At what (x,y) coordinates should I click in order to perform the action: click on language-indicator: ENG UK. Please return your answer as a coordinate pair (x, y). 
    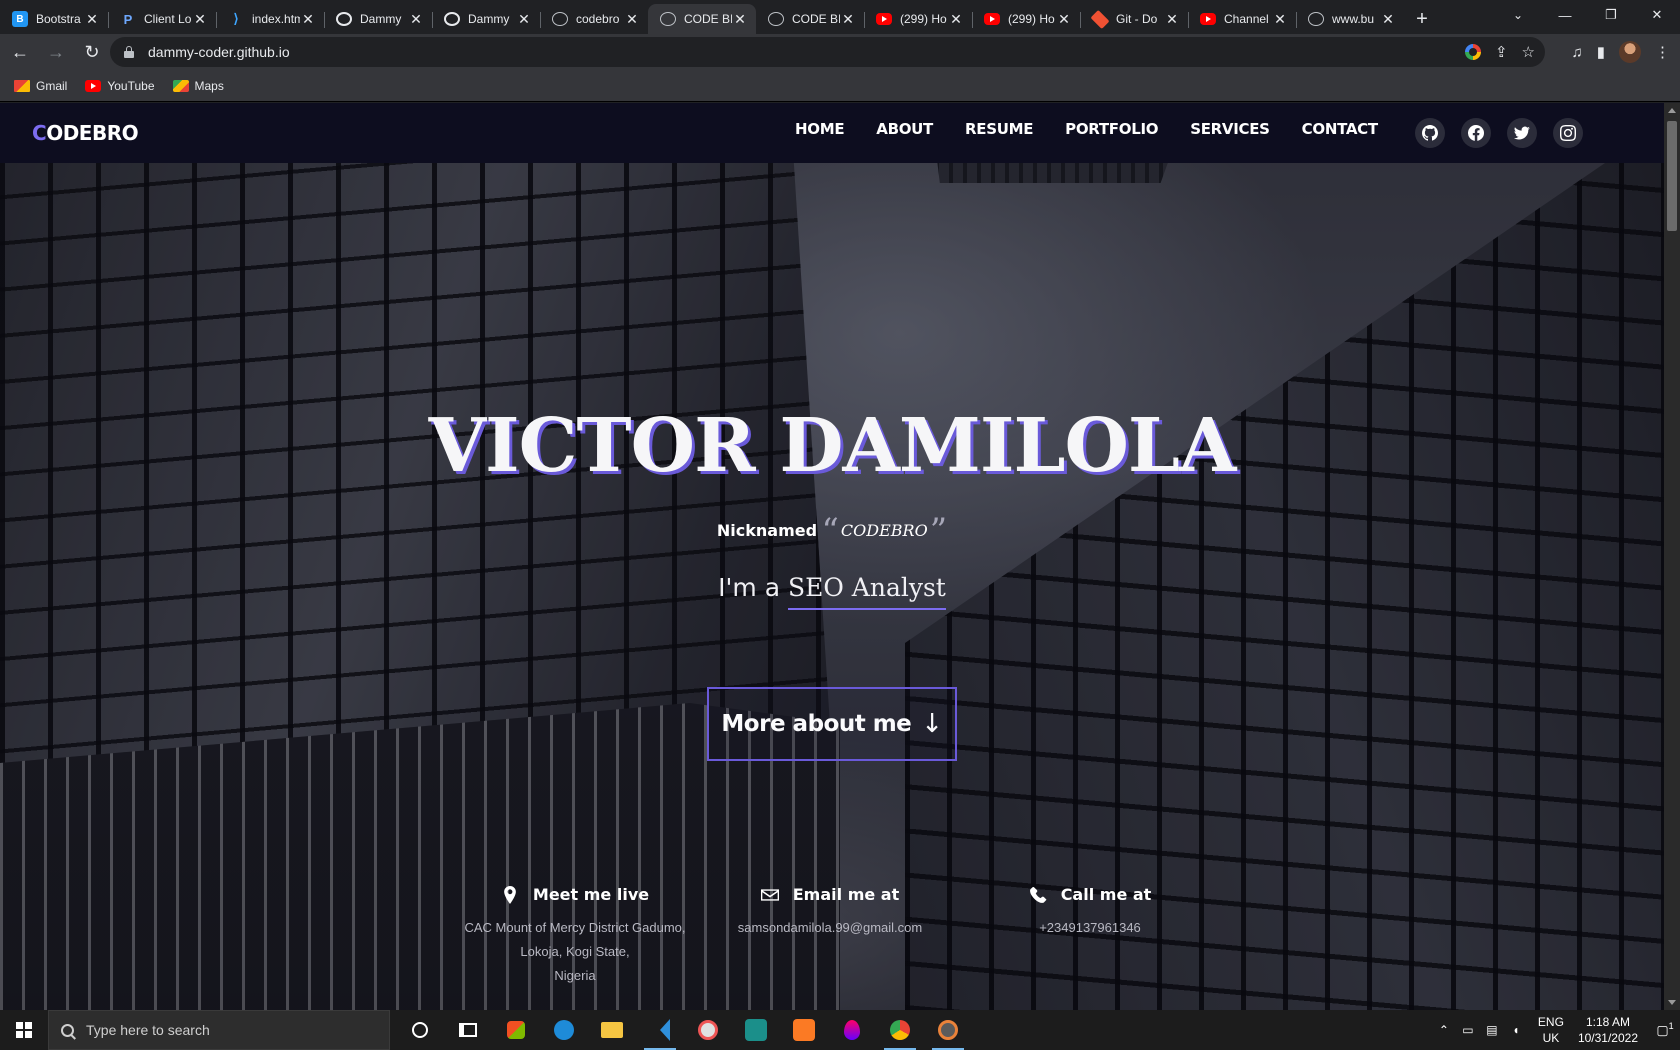
    Looking at the image, I should click on (1551, 1030).